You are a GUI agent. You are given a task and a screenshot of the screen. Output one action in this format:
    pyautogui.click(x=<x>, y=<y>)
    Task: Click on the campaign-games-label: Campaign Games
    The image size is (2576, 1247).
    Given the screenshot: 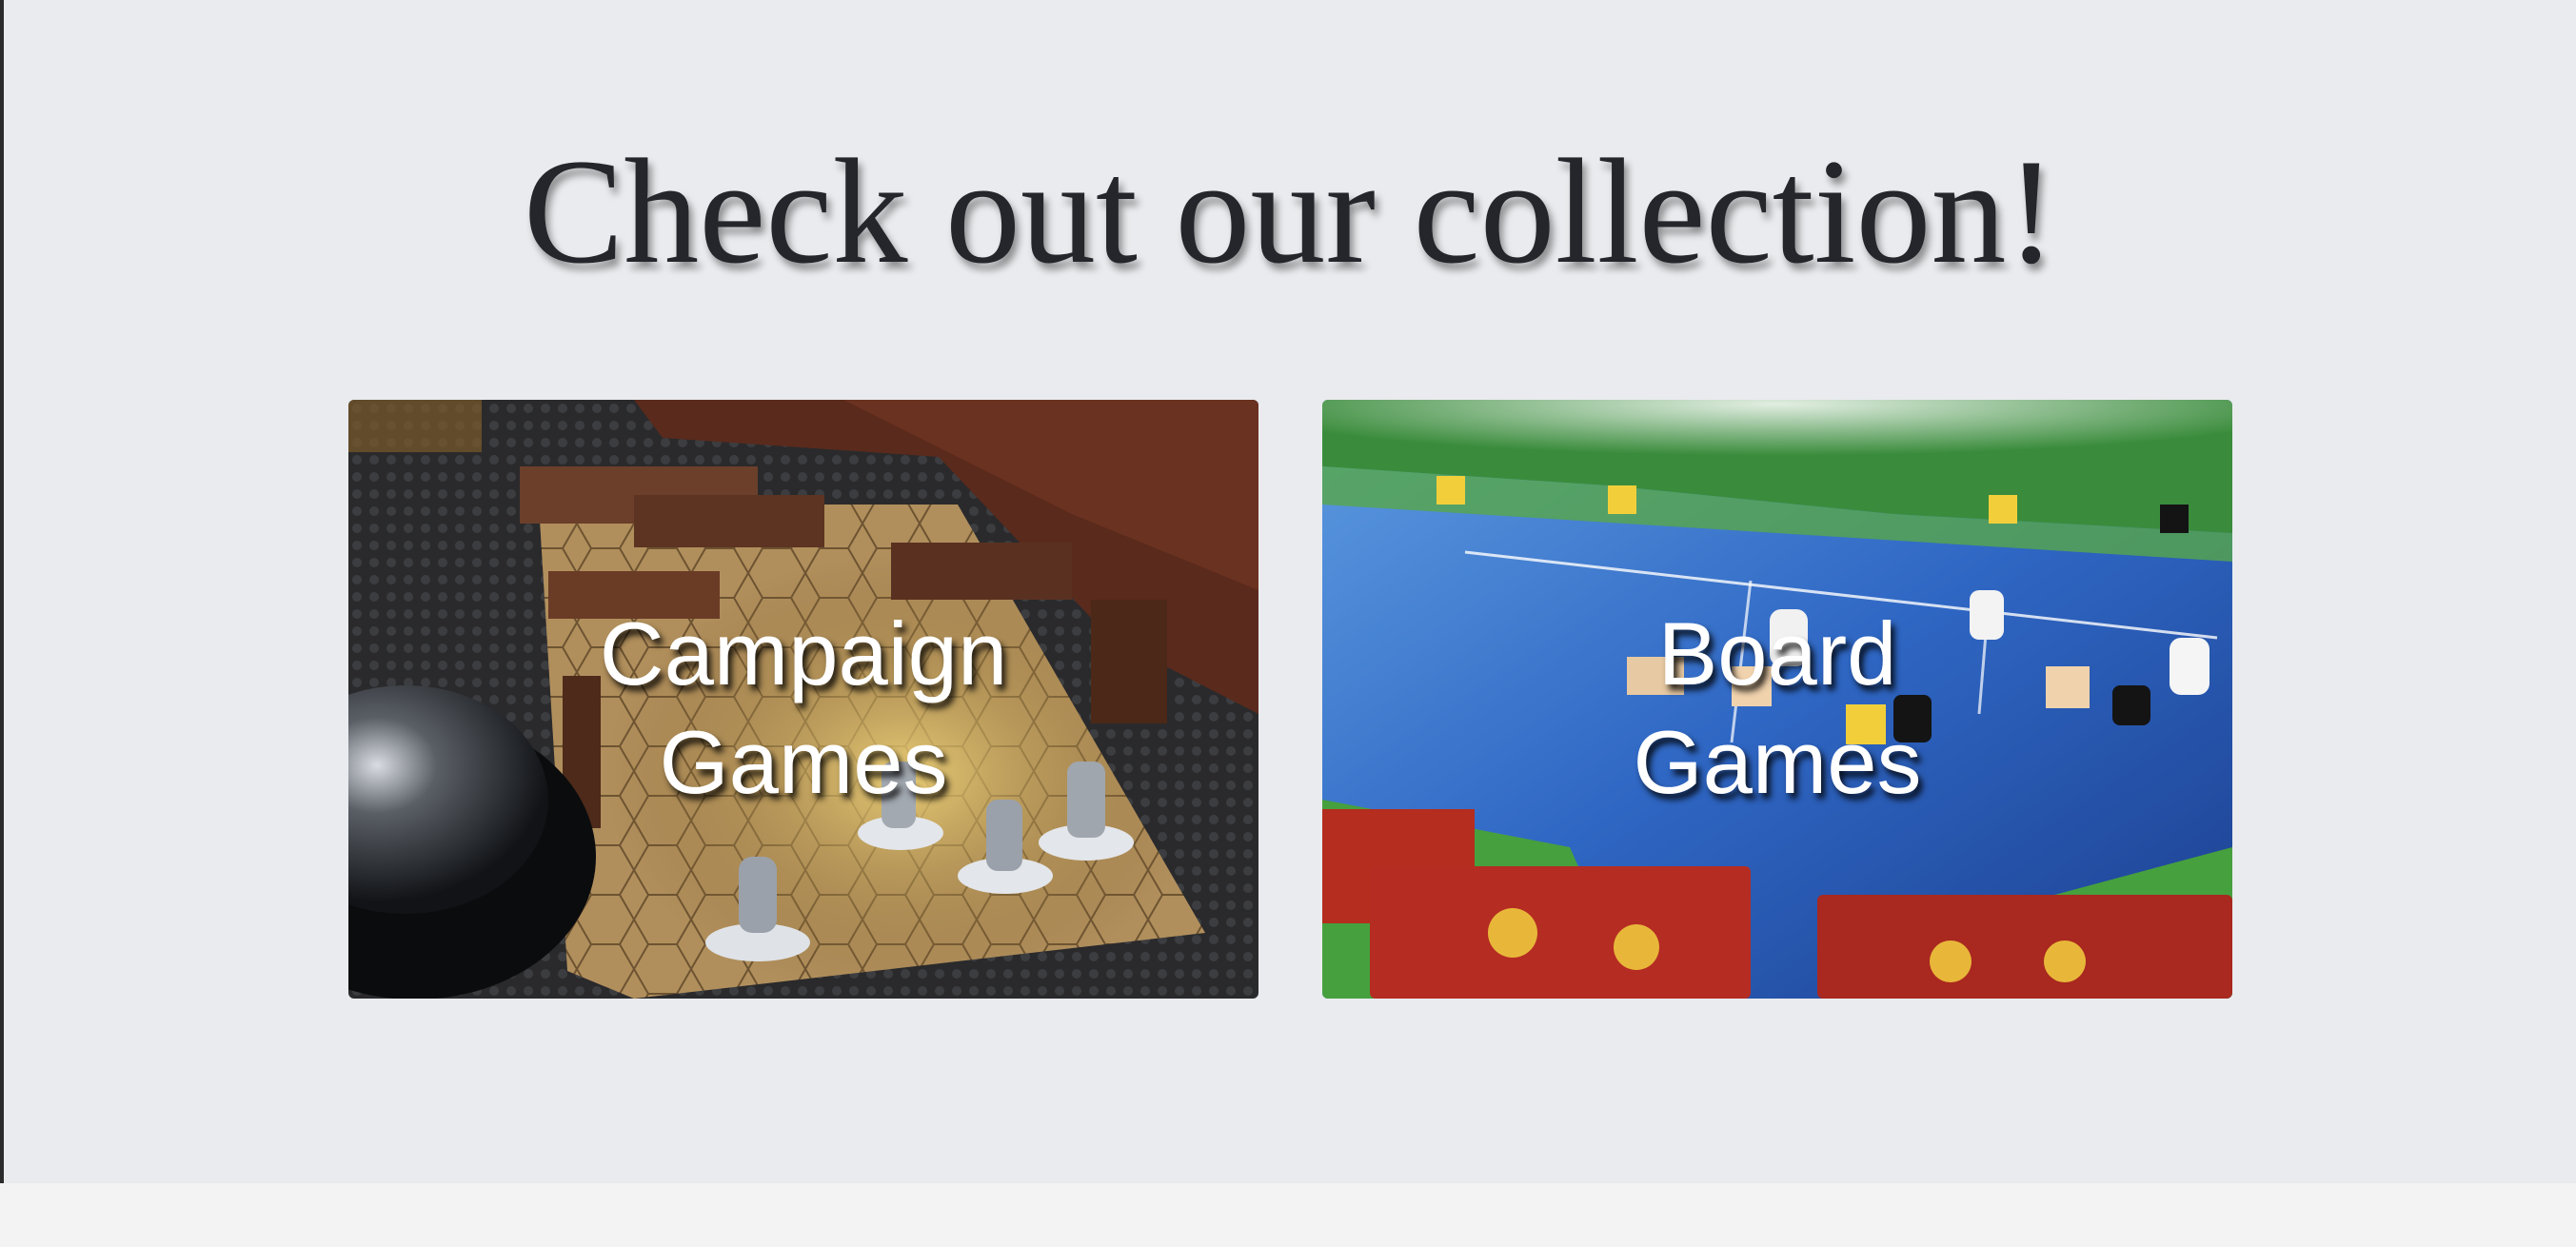 What is the action you would take?
    pyautogui.click(x=803, y=708)
    